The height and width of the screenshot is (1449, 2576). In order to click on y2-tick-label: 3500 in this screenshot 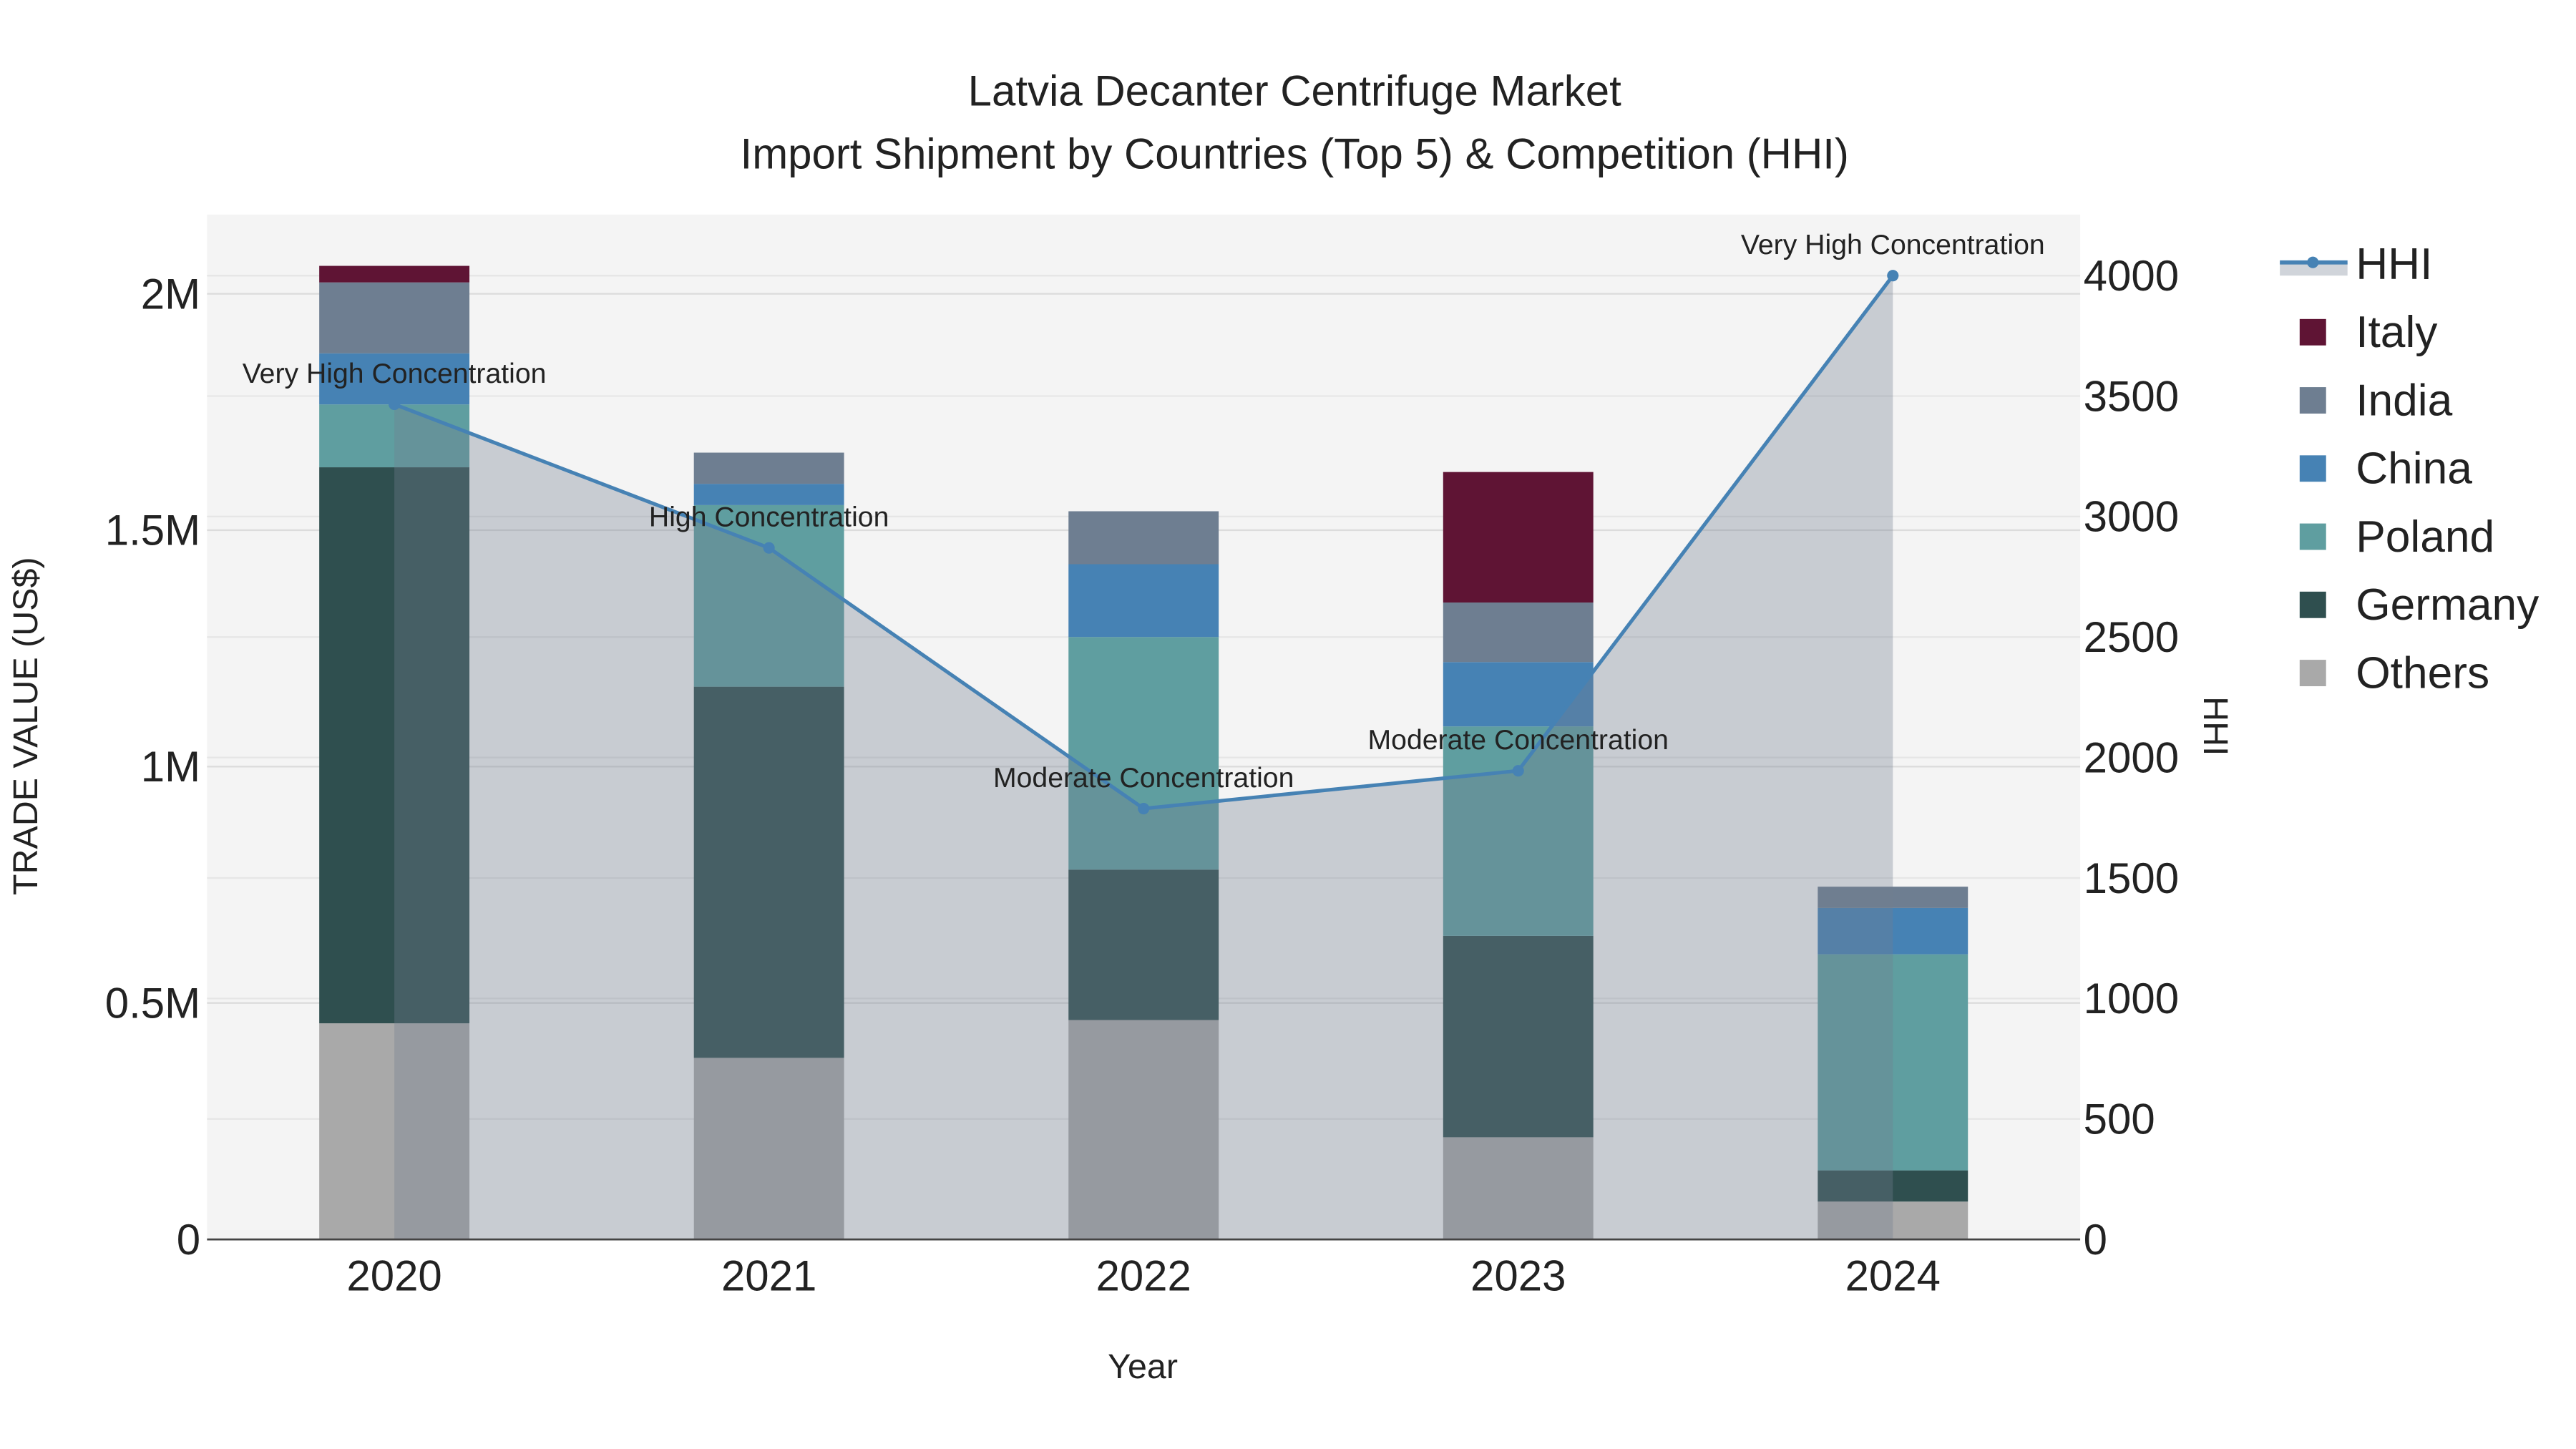, I will do `click(2131, 396)`.